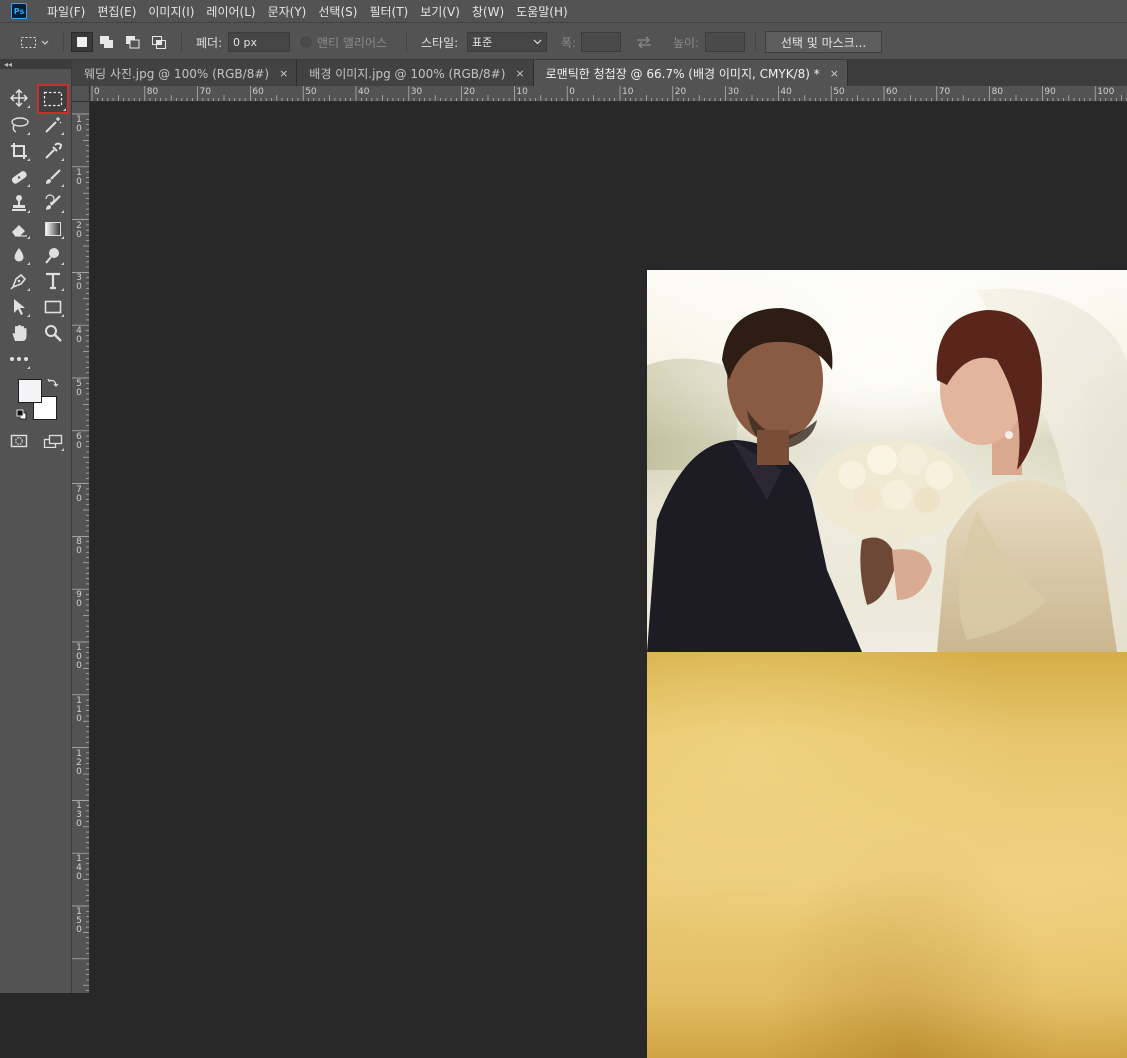 This screenshot has height=1058, width=1127. What do you see at coordinates (53, 99) in the screenshot?
I see `rectangular-marquee-tool` at bounding box center [53, 99].